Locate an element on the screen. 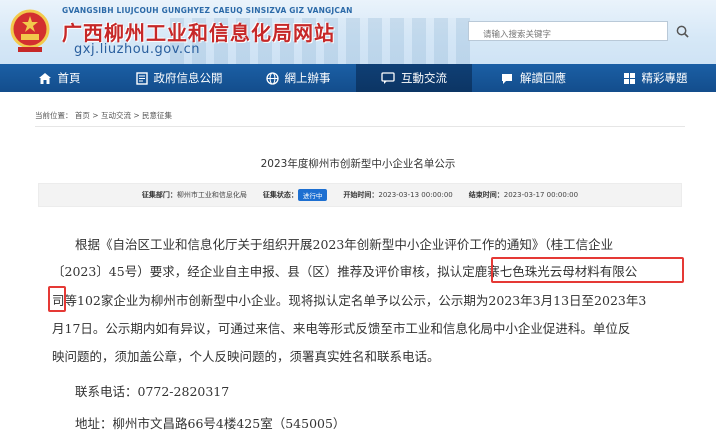 This screenshot has height=447, width=716. national-emblem-icon is located at coordinates (30, 30).